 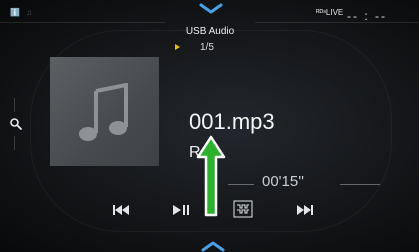 What do you see at coordinates (330, 12) in the screenshot?
I see `live-indicator: ᴿᴰˢLIVE` at bounding box center [330, 12].